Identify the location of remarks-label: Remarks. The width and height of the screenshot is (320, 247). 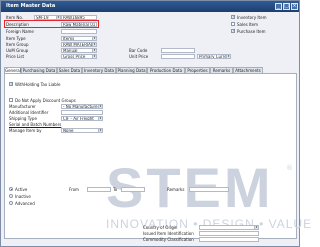
(176, 189).